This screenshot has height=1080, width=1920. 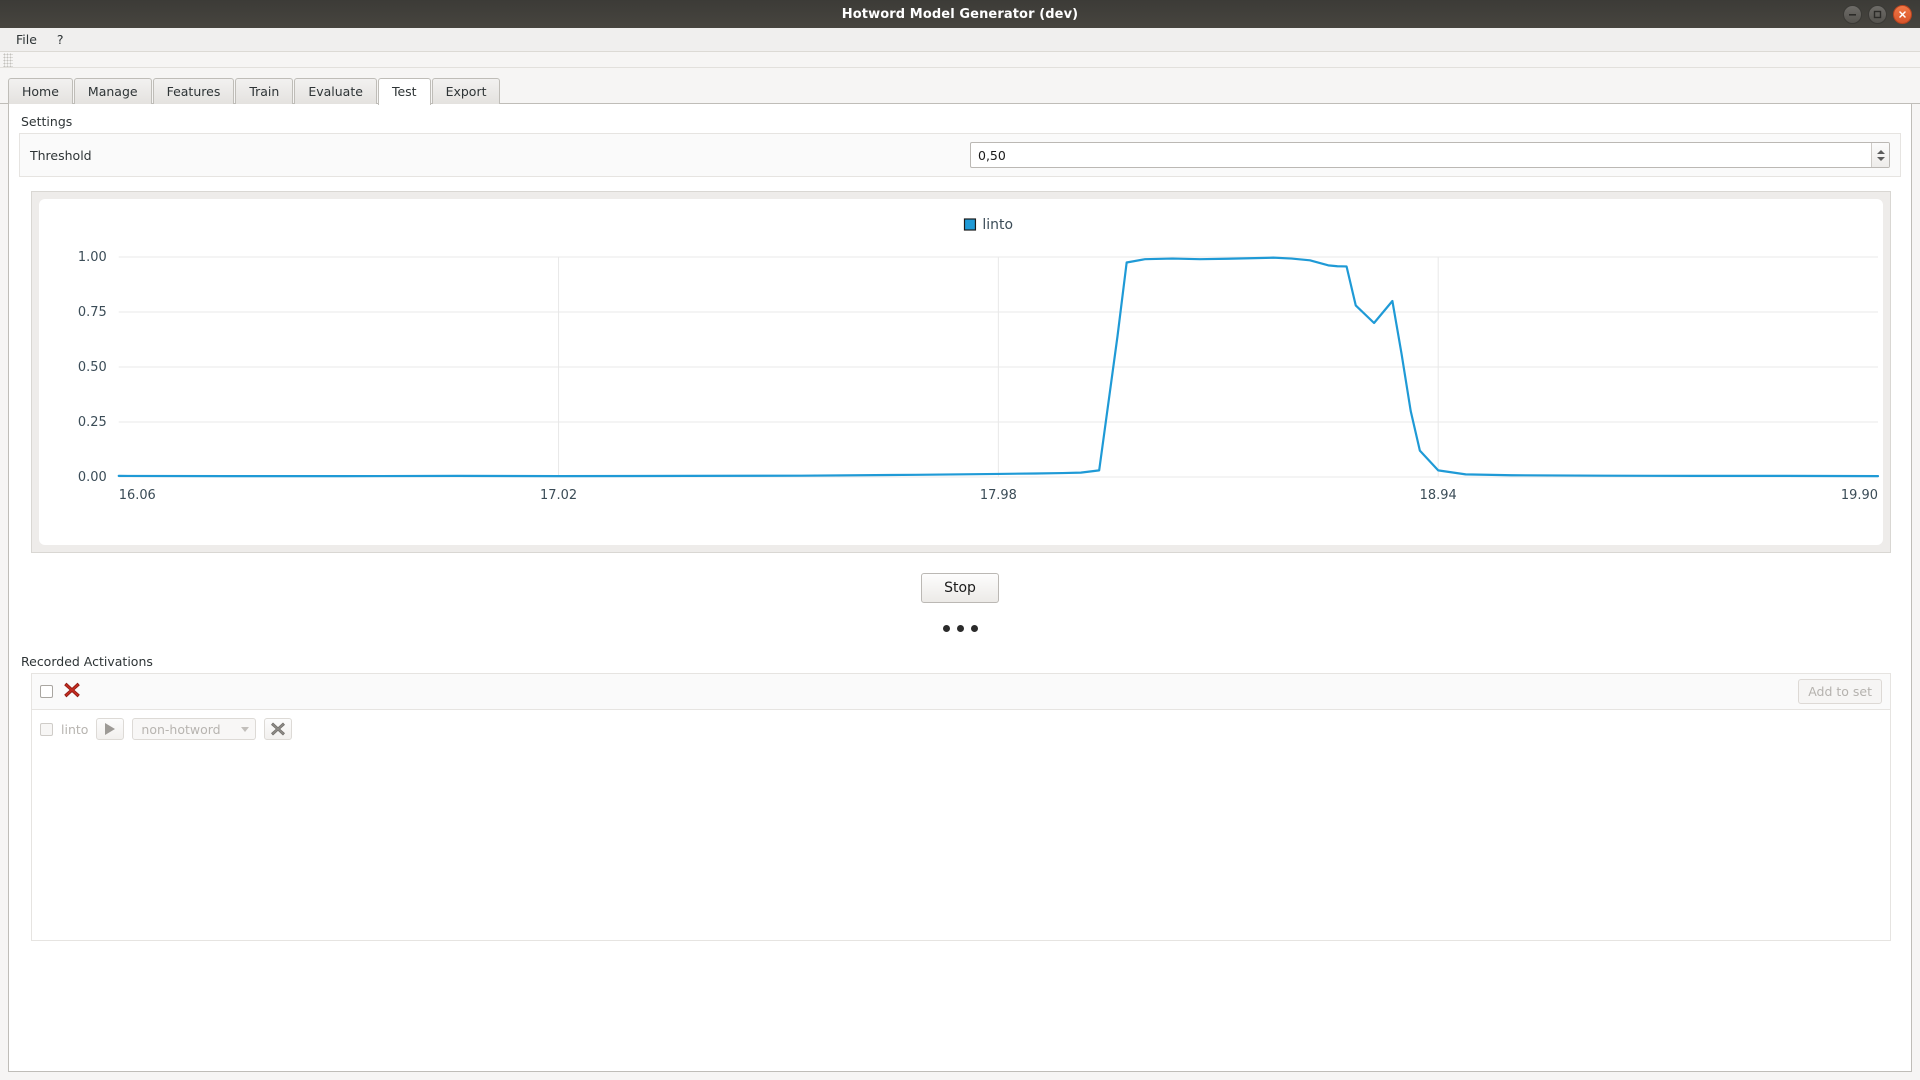 What do you see at coordinates (112, 91) in the screenshot?
I see `tab-manage: Manage` at bounding box center [112, 91].